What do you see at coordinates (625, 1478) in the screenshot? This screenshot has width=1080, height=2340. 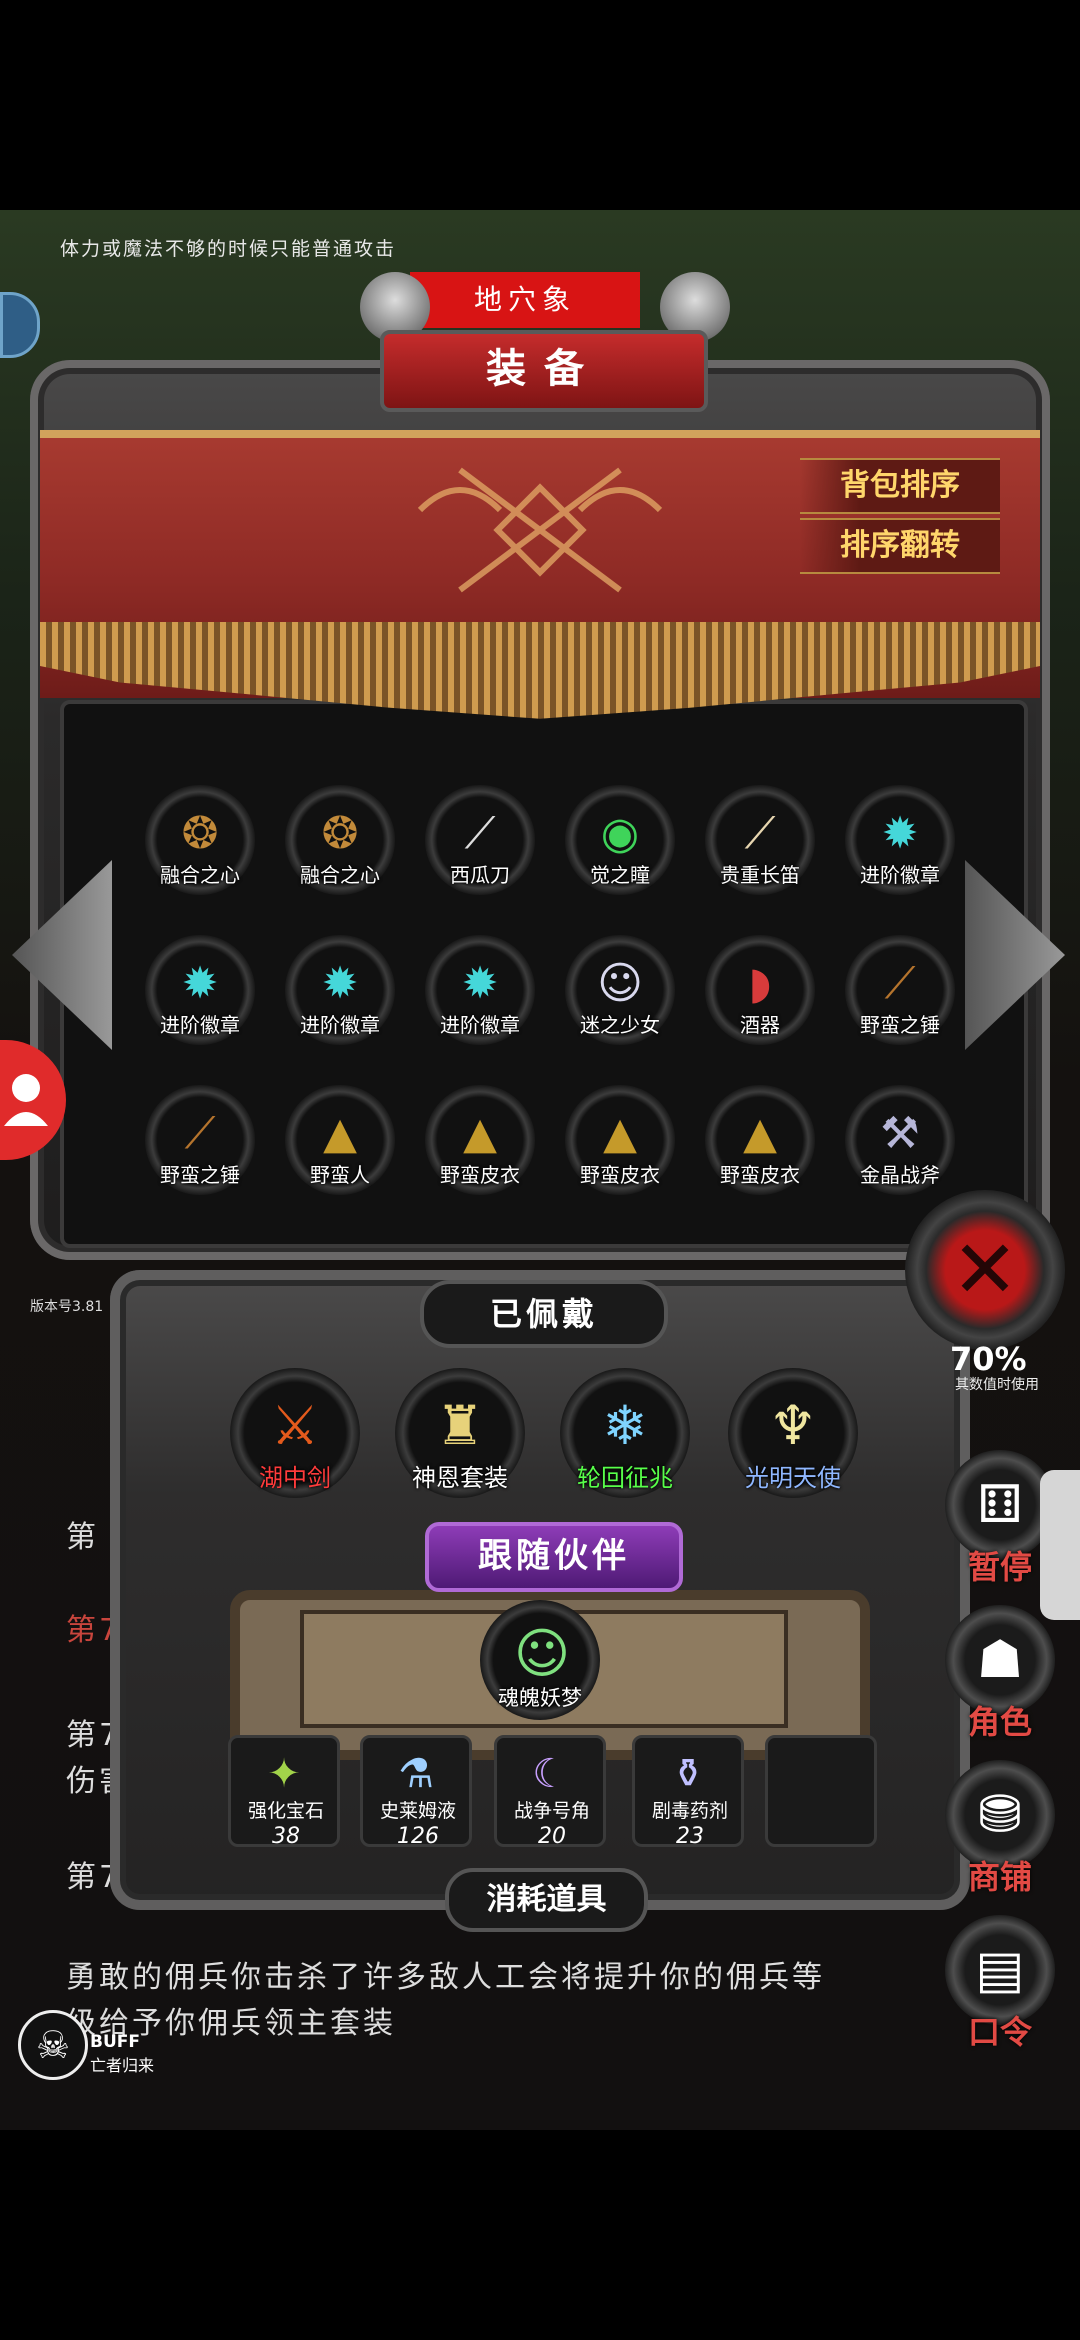 I see `equipped-item-label: 轮回征兆` at bounding box center [625, 1478].